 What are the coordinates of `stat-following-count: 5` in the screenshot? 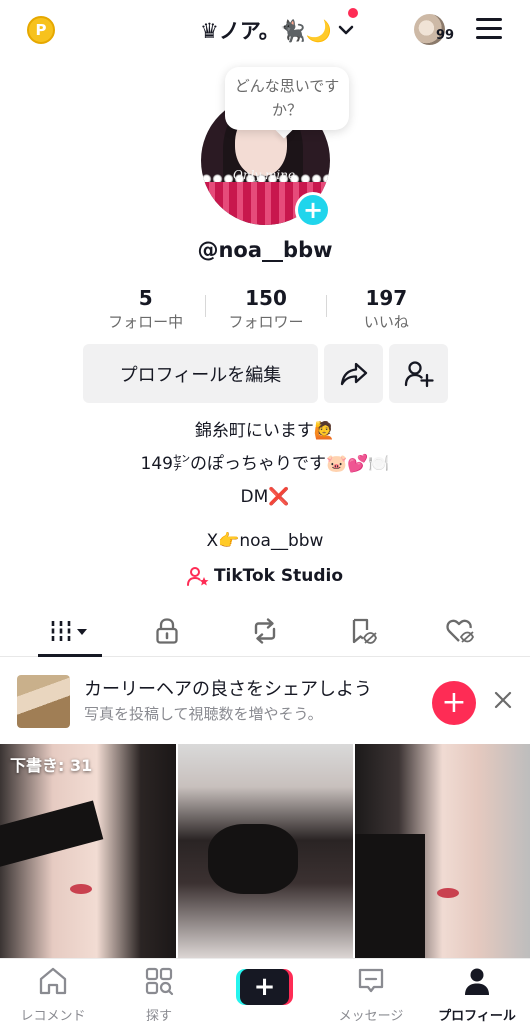 It's located at (145, 298).